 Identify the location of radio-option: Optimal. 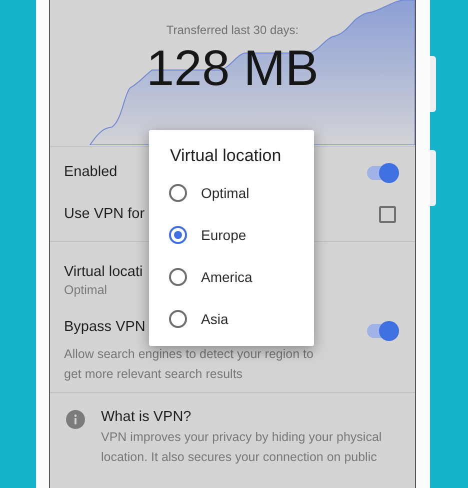
(231, 193).